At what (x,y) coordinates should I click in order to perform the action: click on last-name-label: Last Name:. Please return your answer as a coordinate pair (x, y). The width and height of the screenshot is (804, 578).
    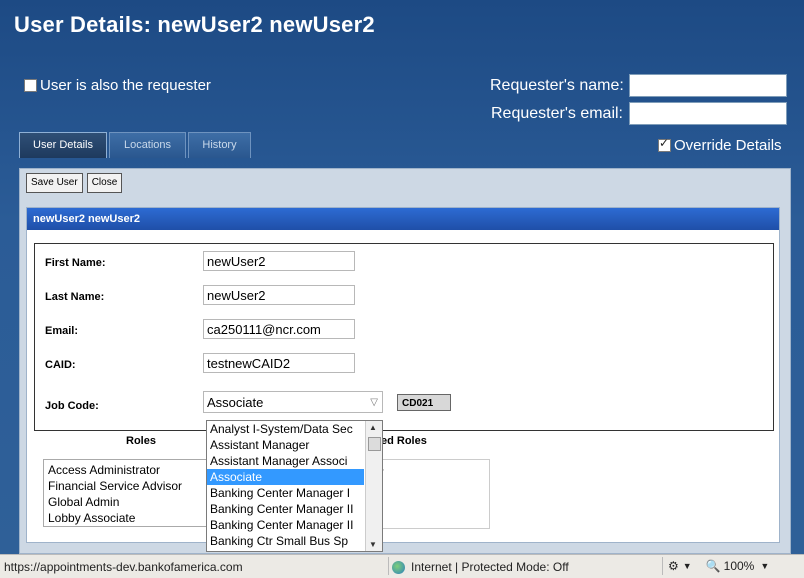
    Looking at the image, I should click on (75, 297).